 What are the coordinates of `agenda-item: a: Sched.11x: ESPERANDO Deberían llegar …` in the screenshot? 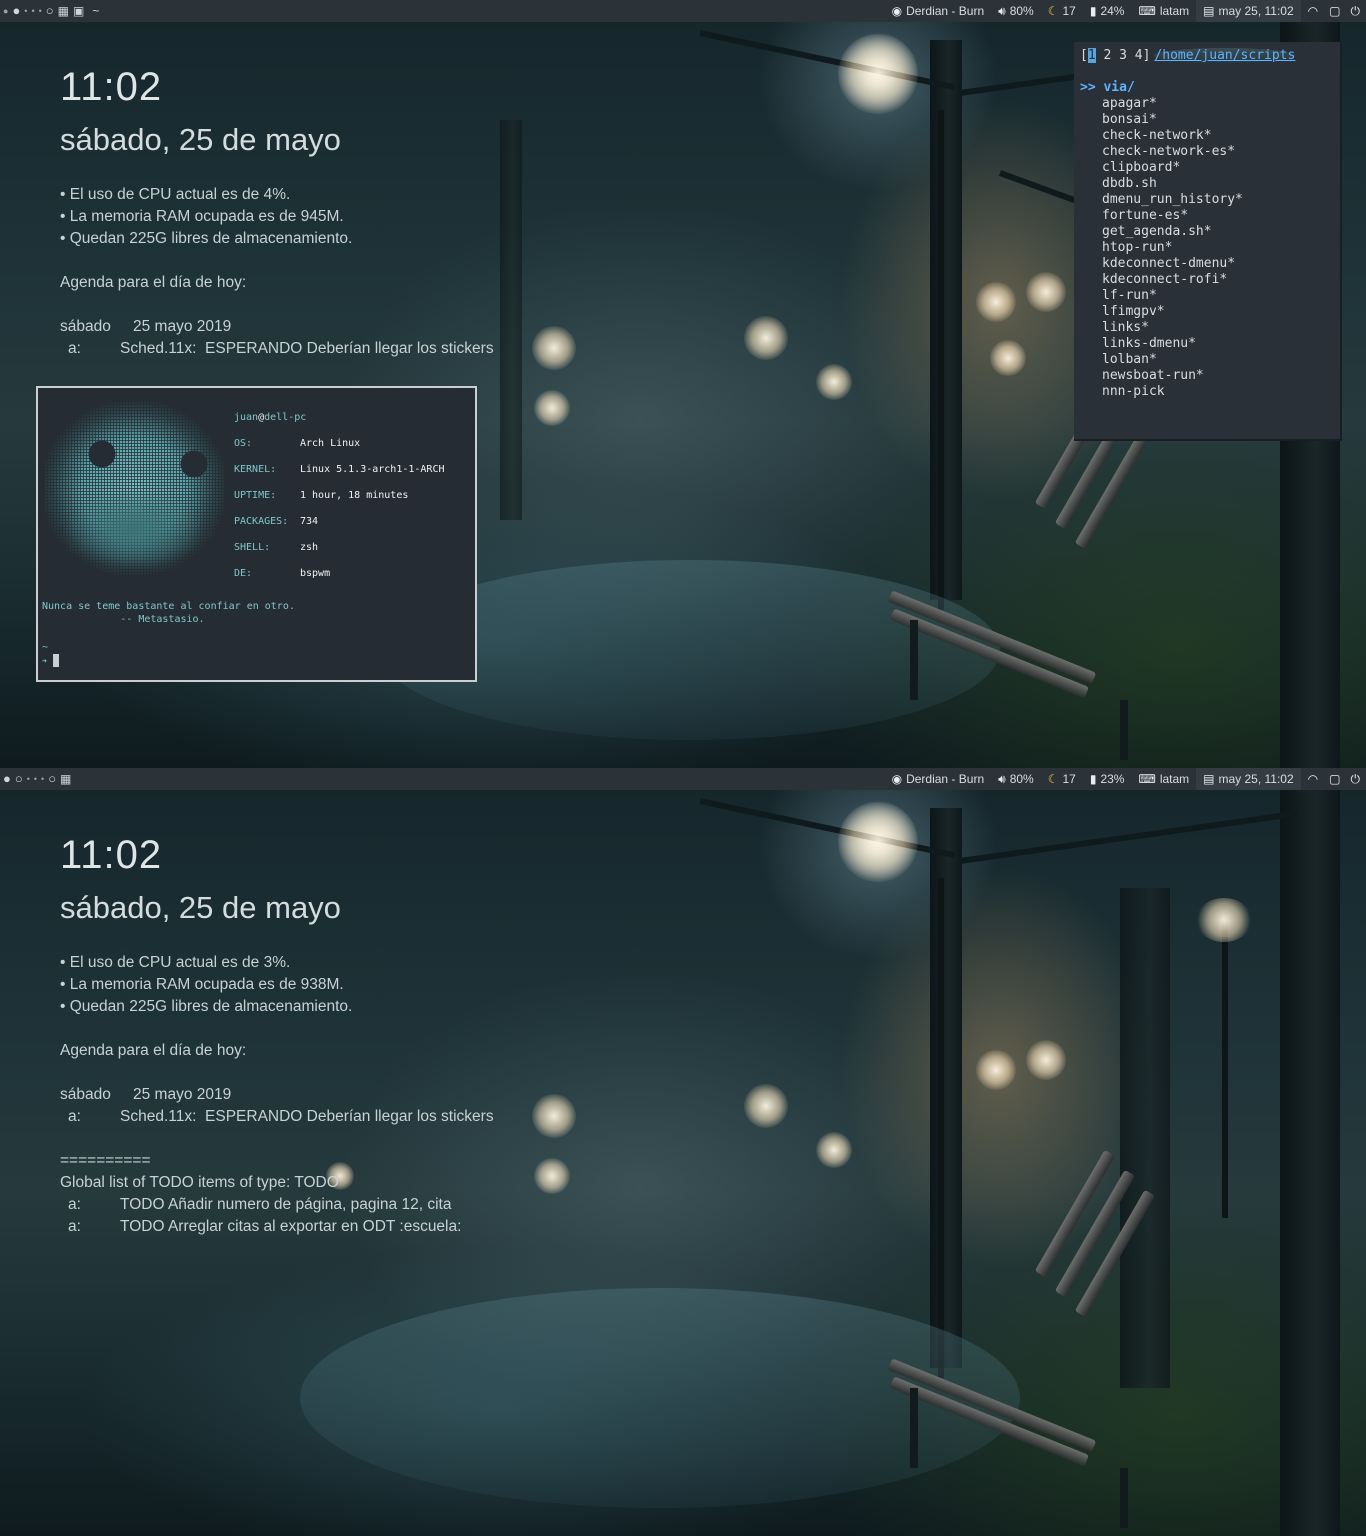 It's located at (277, 1117).